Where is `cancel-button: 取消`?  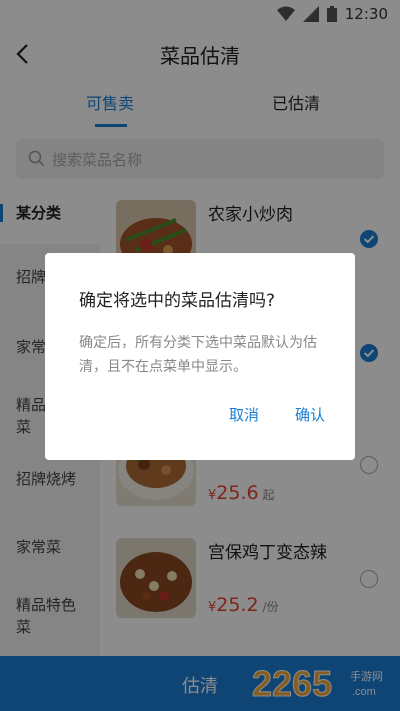 cancel-button: 取消 is located at coordinates (244, 414).